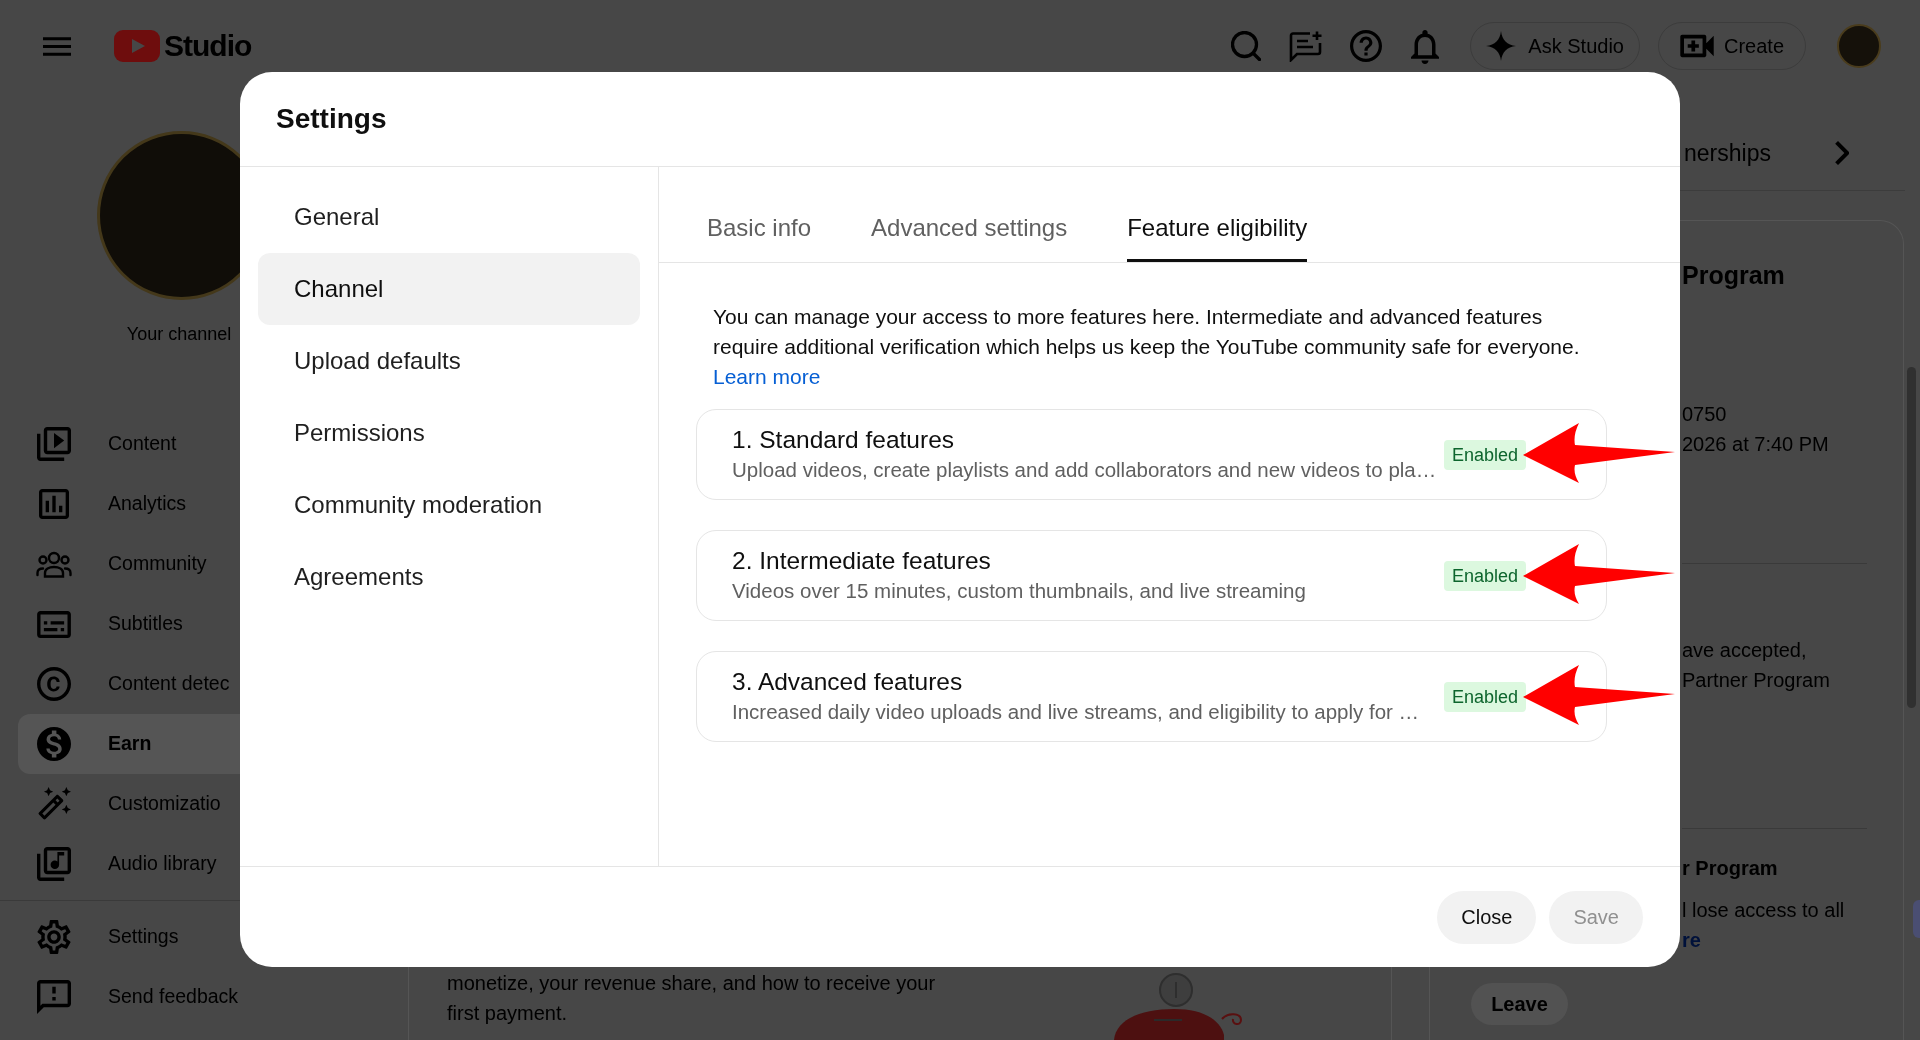 Image resolution: width=1920 pixels, height=1040 pixels. Describe the element at coordinates (767, 376) in the screenshot. I see `learn-more-link: Learn more` at that location.